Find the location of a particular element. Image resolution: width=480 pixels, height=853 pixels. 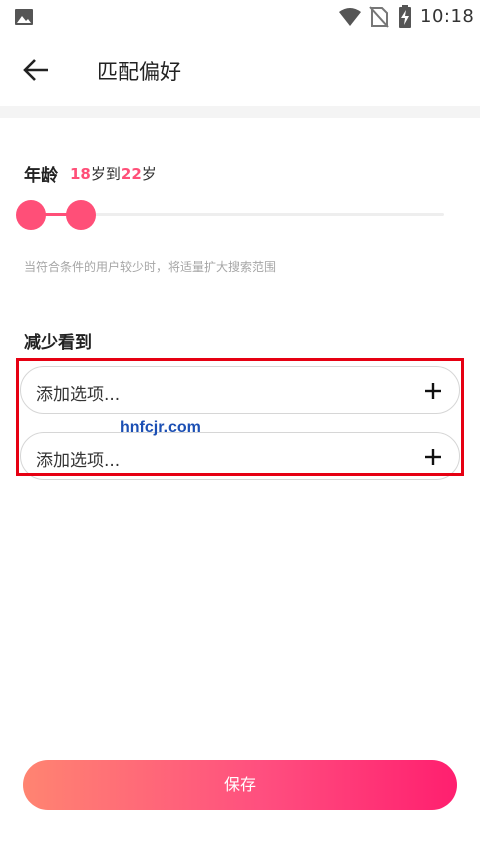

age-min-value: 18 is located at coordinates (80, 174).